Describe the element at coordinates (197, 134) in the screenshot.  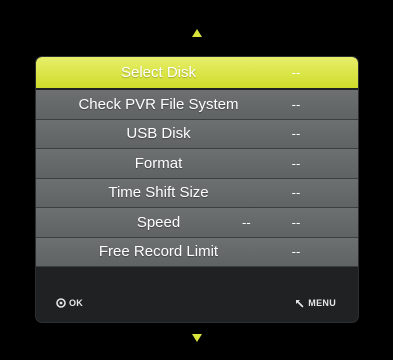
I see `menu-item-usb-disk: USB Disk --` at that location.